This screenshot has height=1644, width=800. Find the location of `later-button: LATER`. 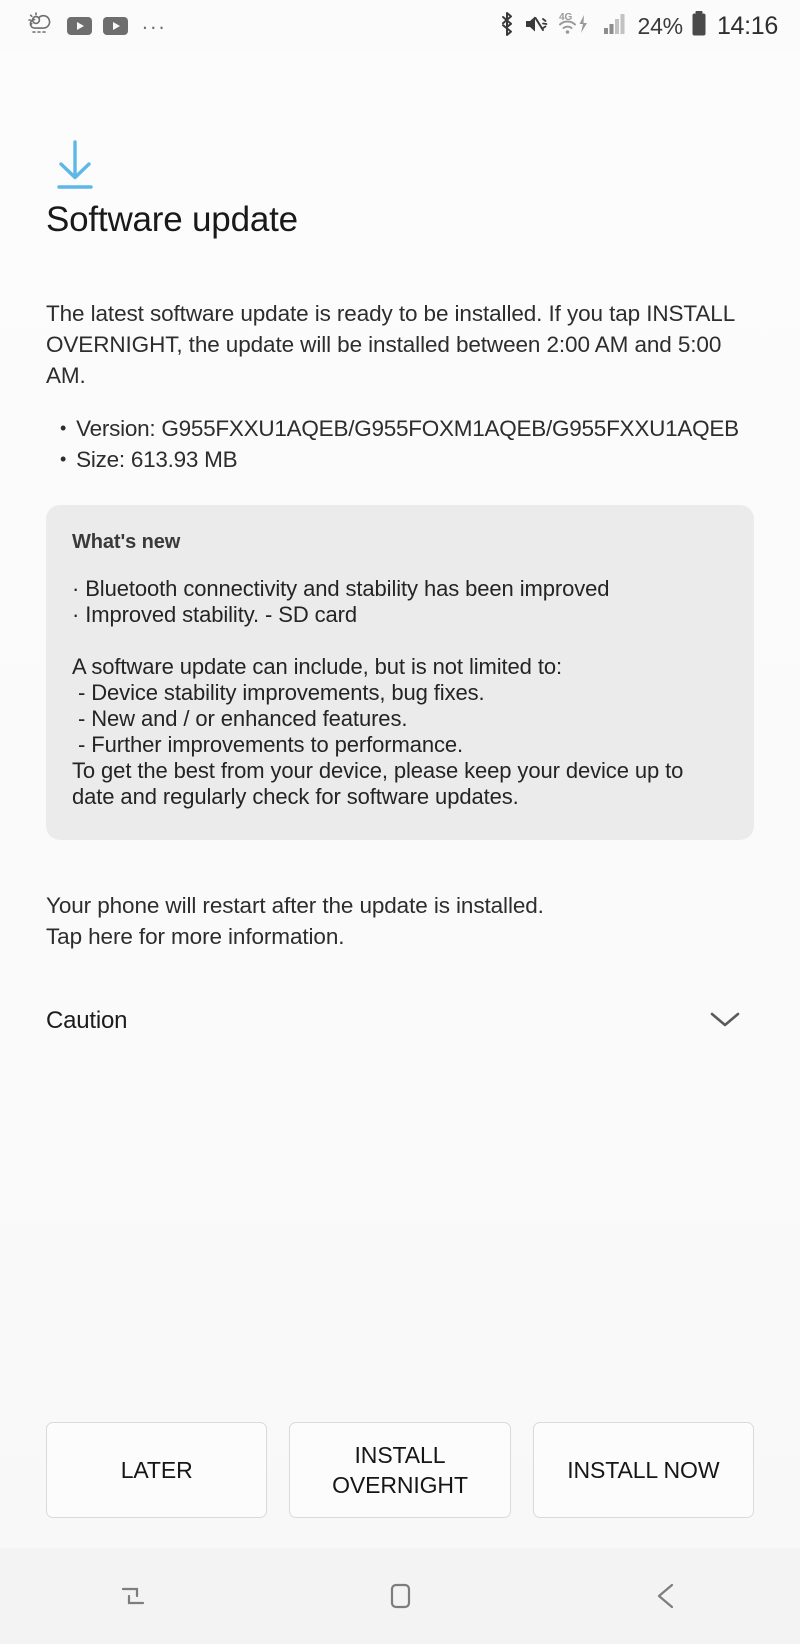

later-button: LATER is located at coordinates (157, 1470).